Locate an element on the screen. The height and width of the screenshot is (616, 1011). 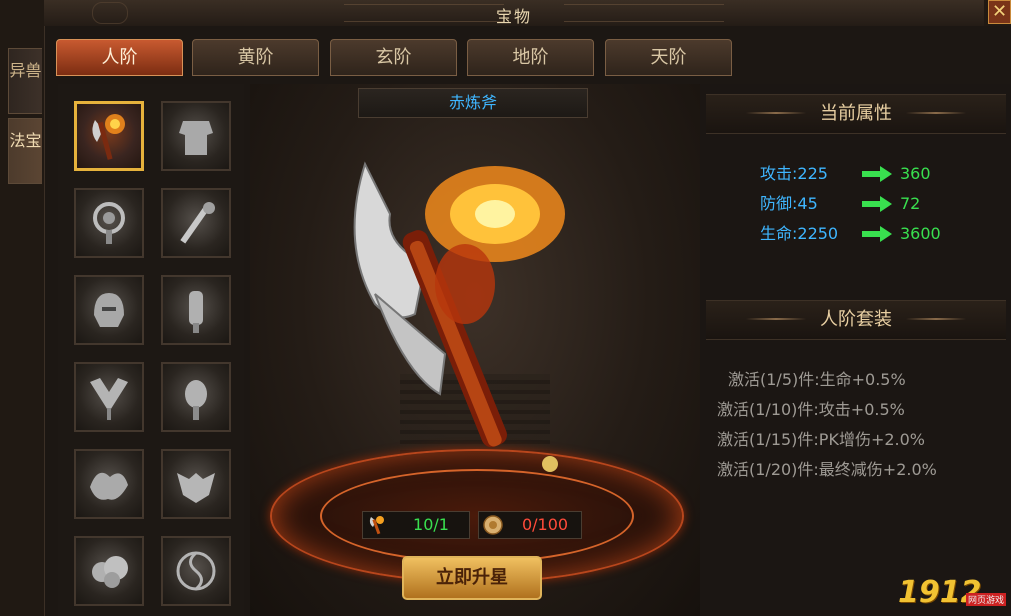
set-bonus-line: 激活(1/5)件:生命+0.5% is located at coordinates (817, 379).